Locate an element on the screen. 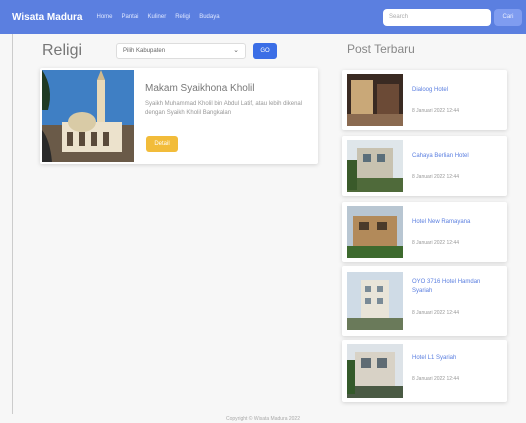 The image size is (526, 423). chevron-down-icon: ⌄ is located at coordinates (236, 50).